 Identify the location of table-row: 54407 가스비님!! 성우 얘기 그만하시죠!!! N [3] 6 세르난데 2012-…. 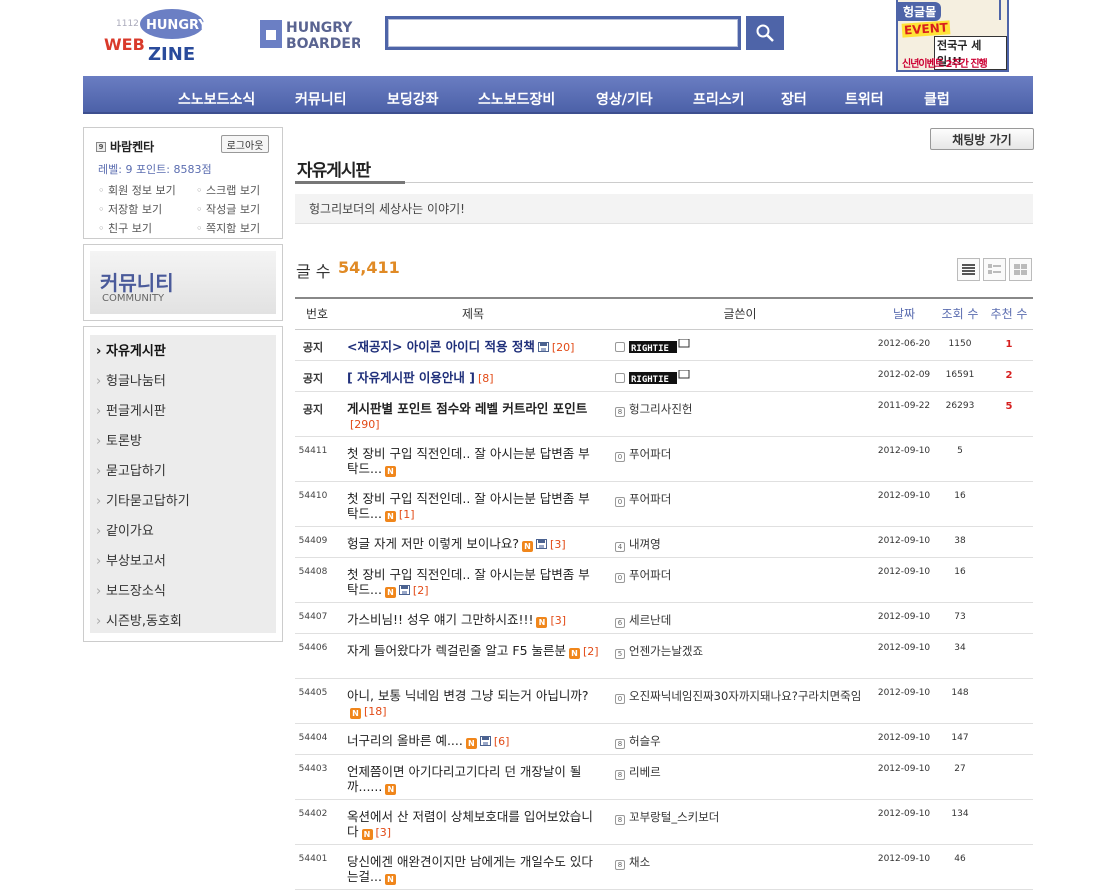
(664, 618).